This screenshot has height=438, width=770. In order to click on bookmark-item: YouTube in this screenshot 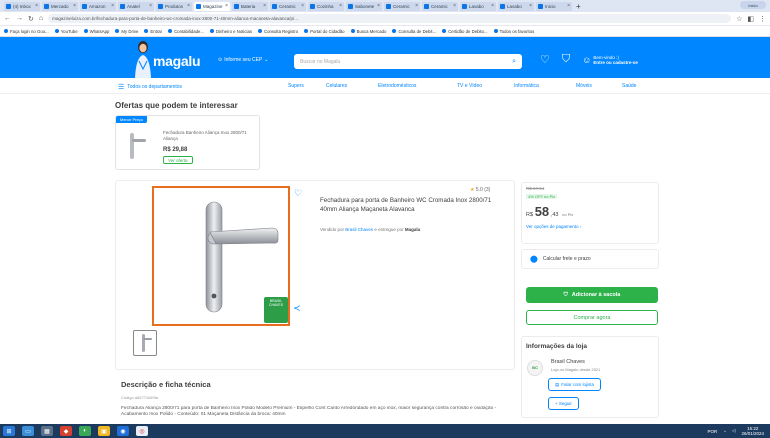, I will do `click(66, 31)`.